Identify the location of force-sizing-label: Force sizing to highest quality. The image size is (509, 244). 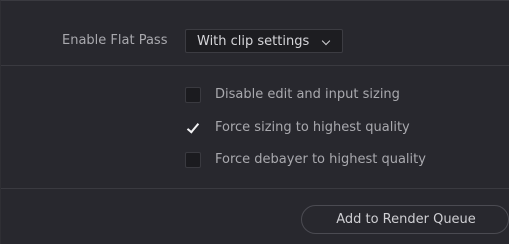
(312, 127).